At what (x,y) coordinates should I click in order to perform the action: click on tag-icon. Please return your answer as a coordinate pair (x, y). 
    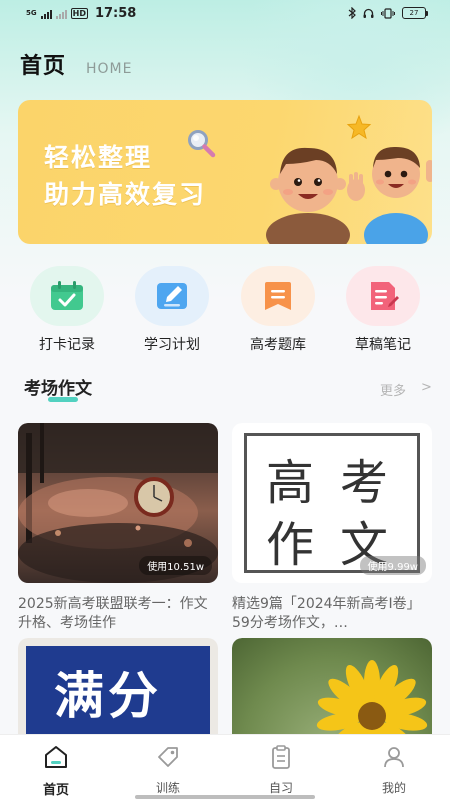
    Looking at the image, I should click on (168, 757).